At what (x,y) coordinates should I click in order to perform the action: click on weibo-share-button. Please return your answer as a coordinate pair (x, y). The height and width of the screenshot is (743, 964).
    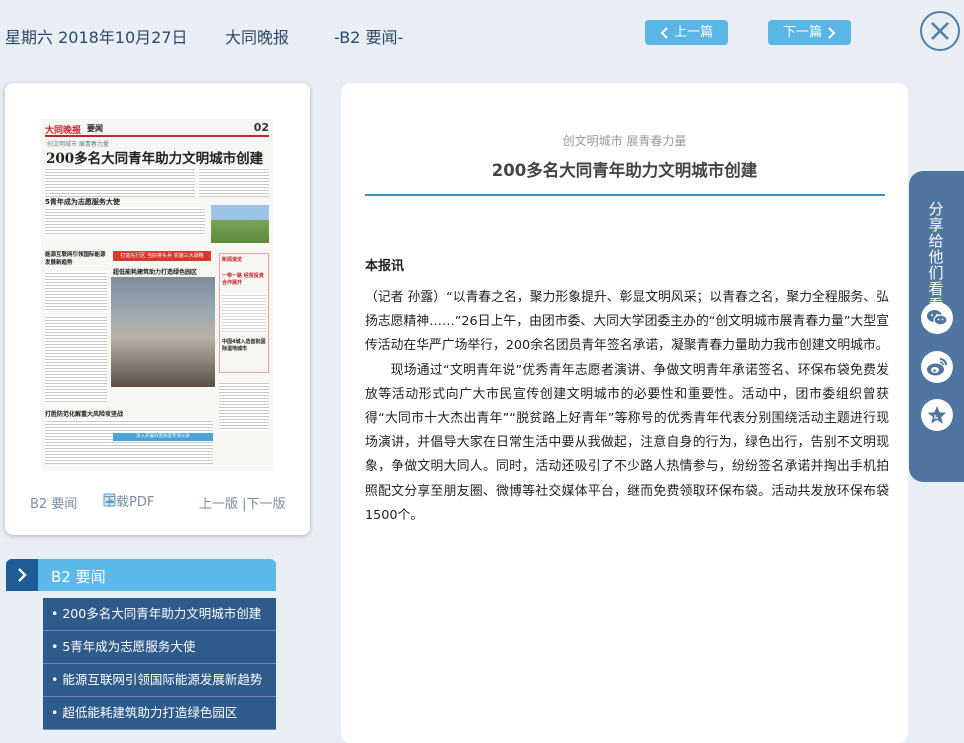
    Looking at the image, I should click on (937, 367).